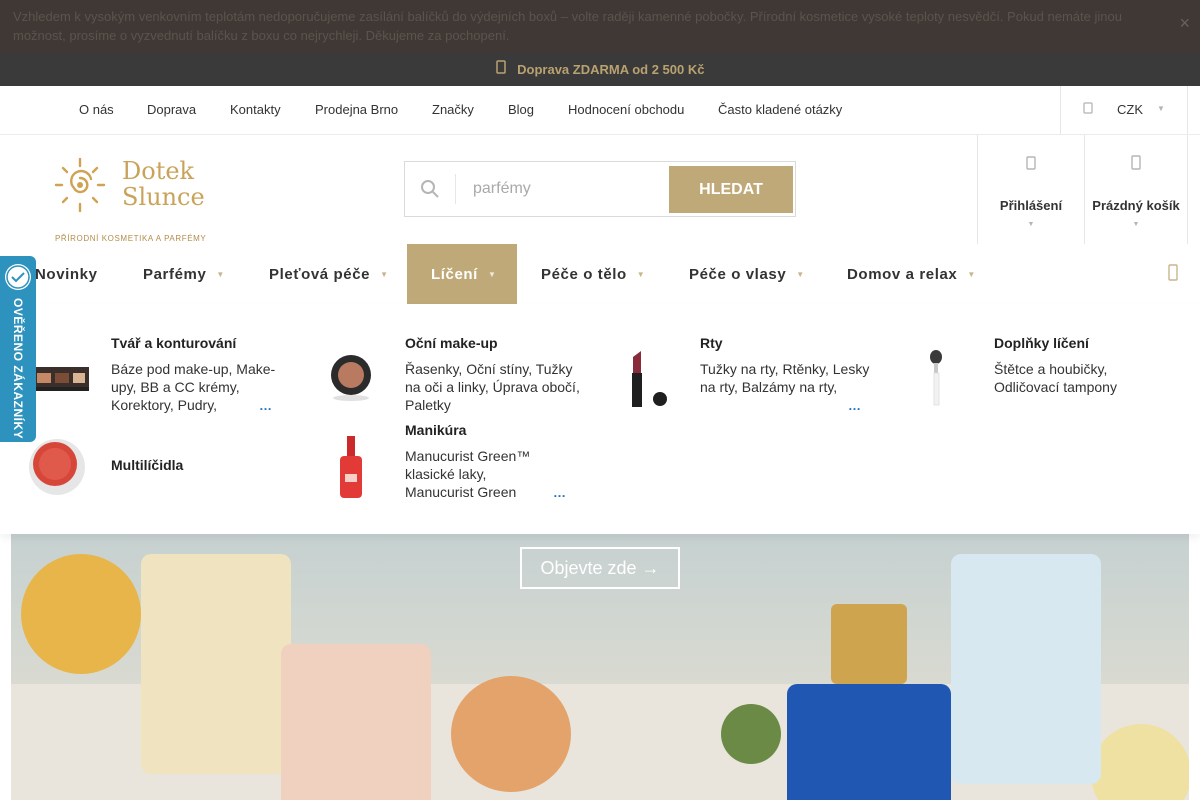 The image size is (1200, 800). Describe the element at coordinates (593, 274) in the screenshot. I see `nav-pece-o-telo: Péče o tělo ▼` at that location.